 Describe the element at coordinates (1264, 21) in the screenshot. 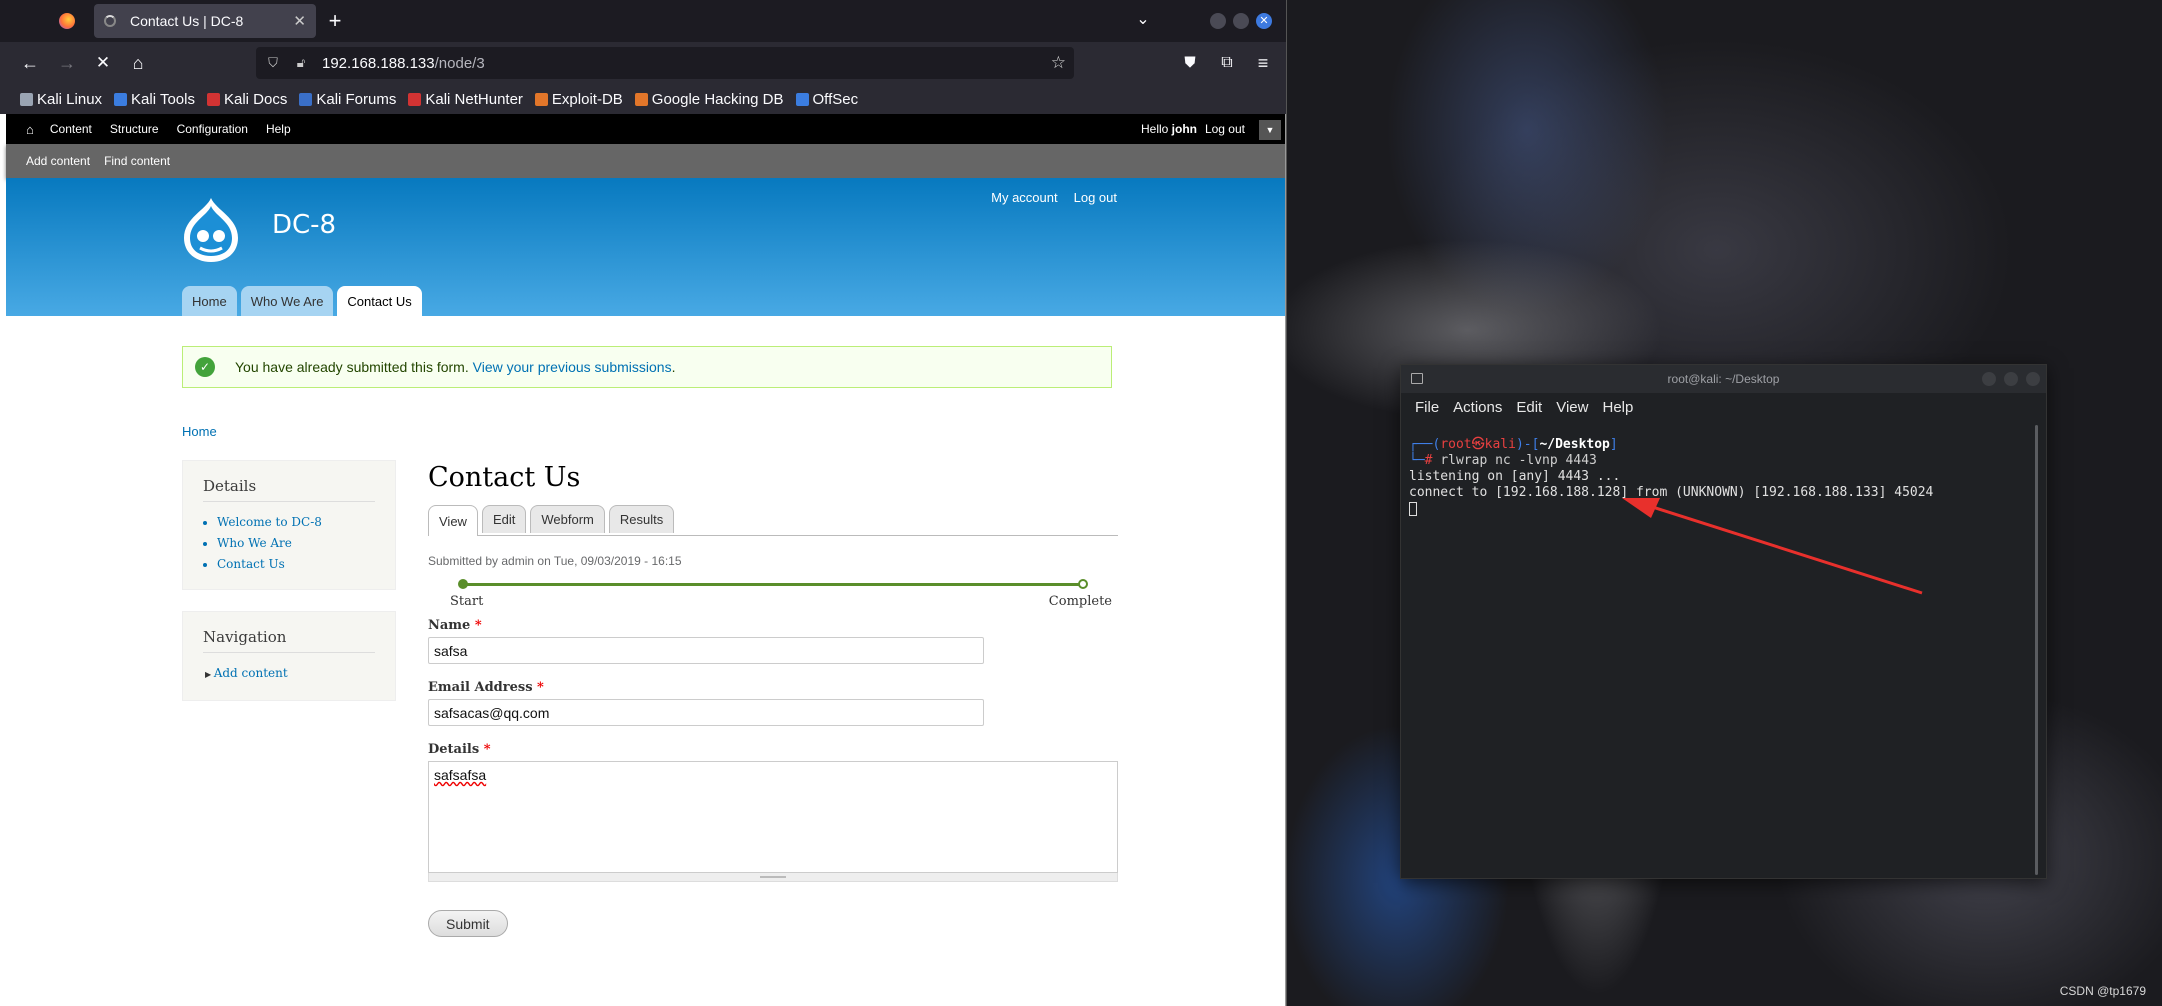

I see `close-window-button: ✕` at that location.